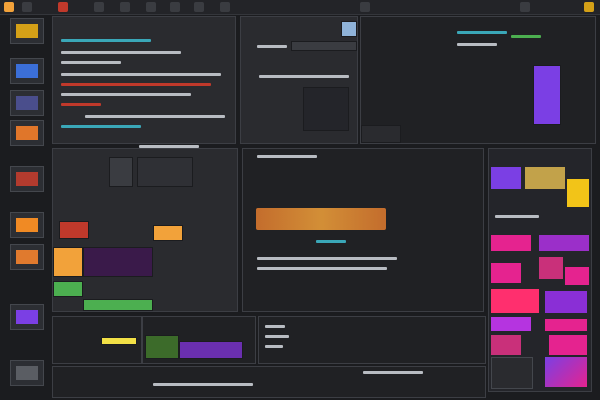 This screenshot has height=400, width=600. What do you see at coordinates (162, 347) in the screenshot?
I see `texture-swatch` at bounding box center [162, 347].